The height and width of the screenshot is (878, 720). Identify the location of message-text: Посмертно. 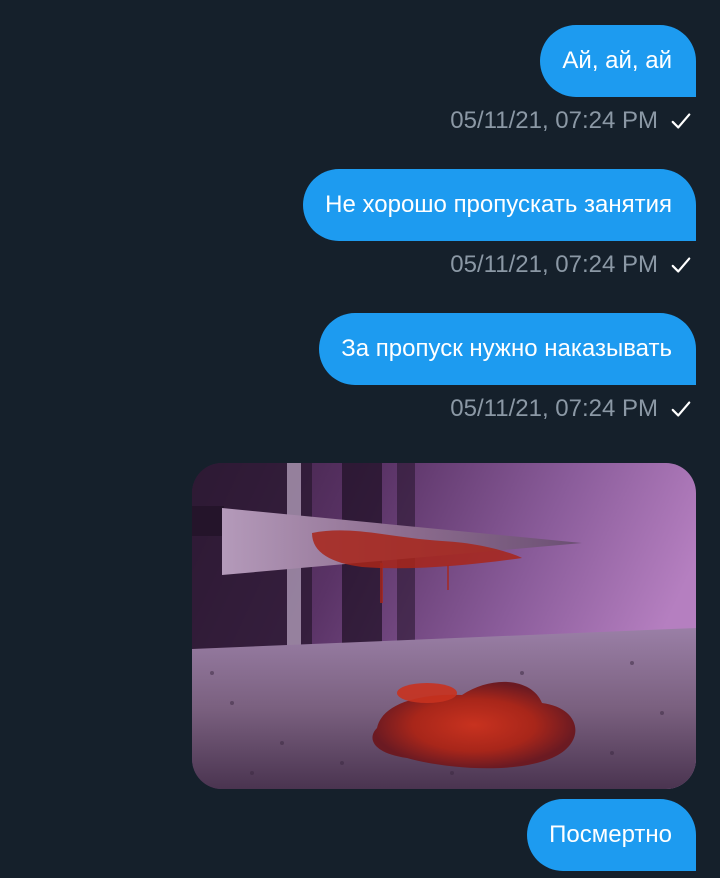
(610, 834).